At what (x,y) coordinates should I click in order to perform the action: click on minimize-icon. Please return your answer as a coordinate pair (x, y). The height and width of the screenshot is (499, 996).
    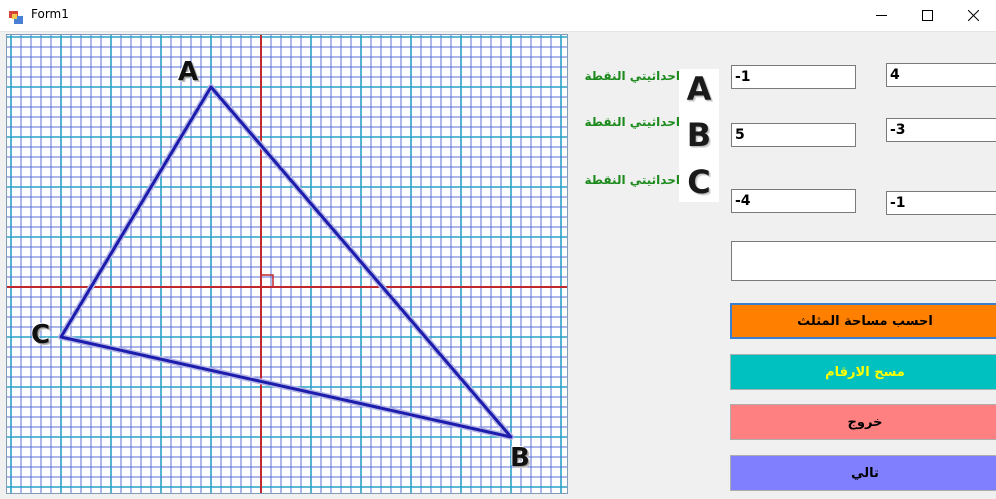
    Looking at the image, I should click on (881, 15).